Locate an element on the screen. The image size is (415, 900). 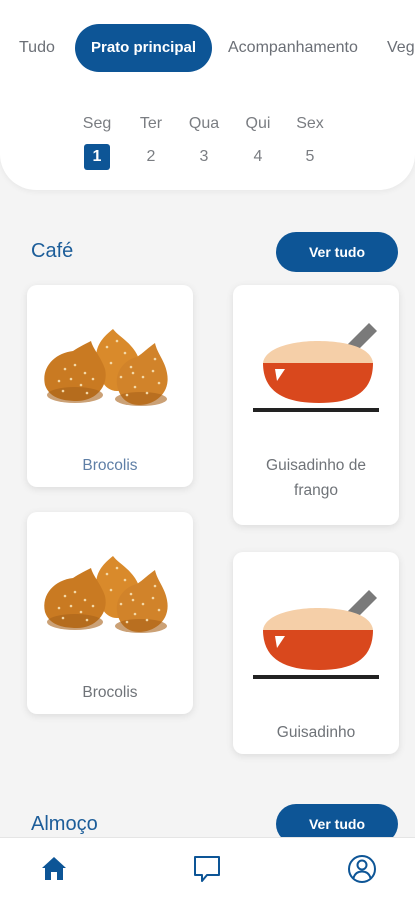
nav-profile is located at coordinates (362, 869).